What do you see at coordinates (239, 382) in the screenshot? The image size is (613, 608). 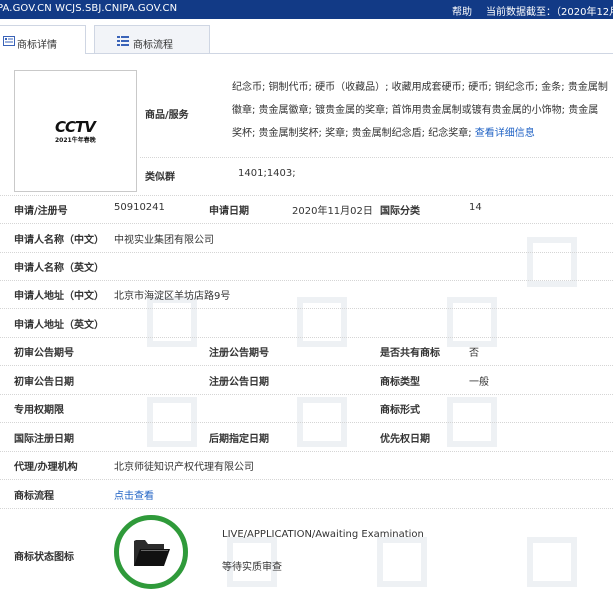 I see `reg-announce-date-label: 注册公告日期` at bounding box center [239, 382].